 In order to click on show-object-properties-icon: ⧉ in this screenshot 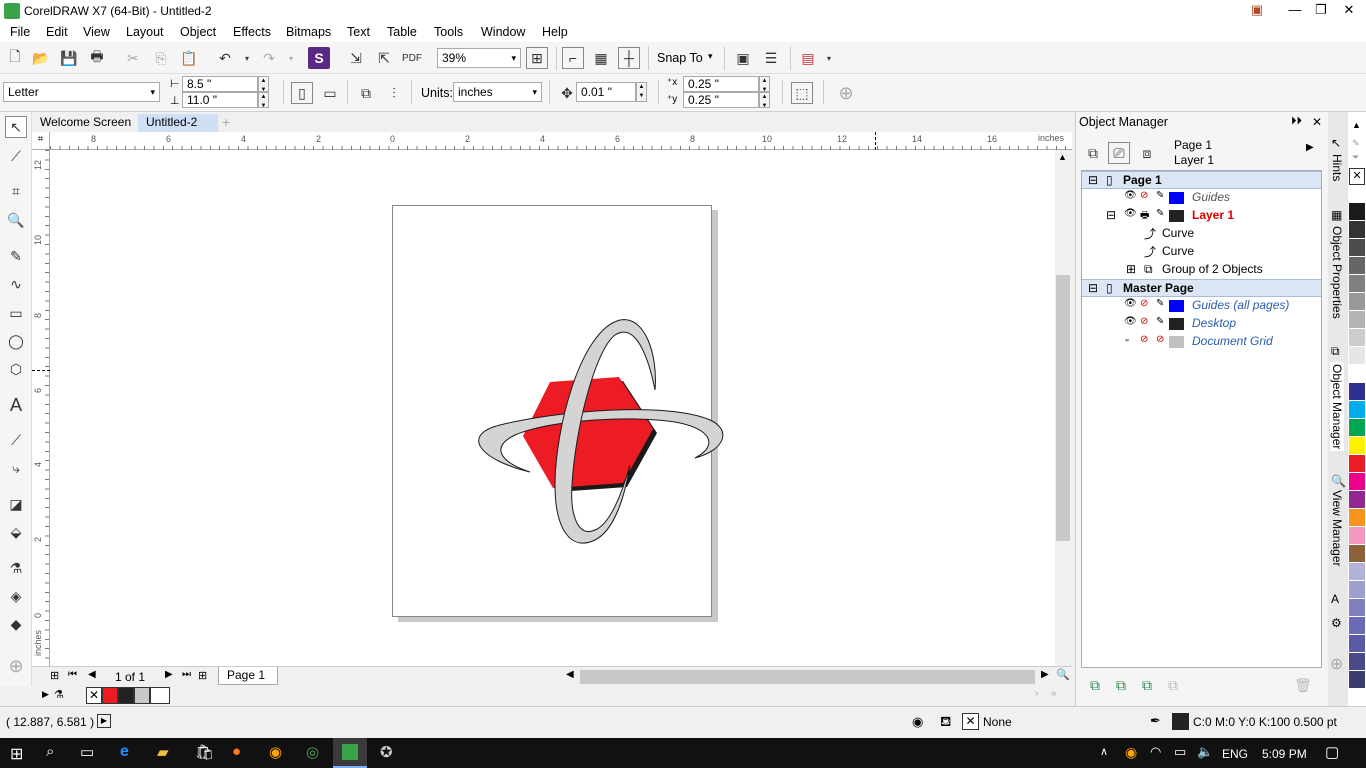, I will do `click(1093, 153)`.